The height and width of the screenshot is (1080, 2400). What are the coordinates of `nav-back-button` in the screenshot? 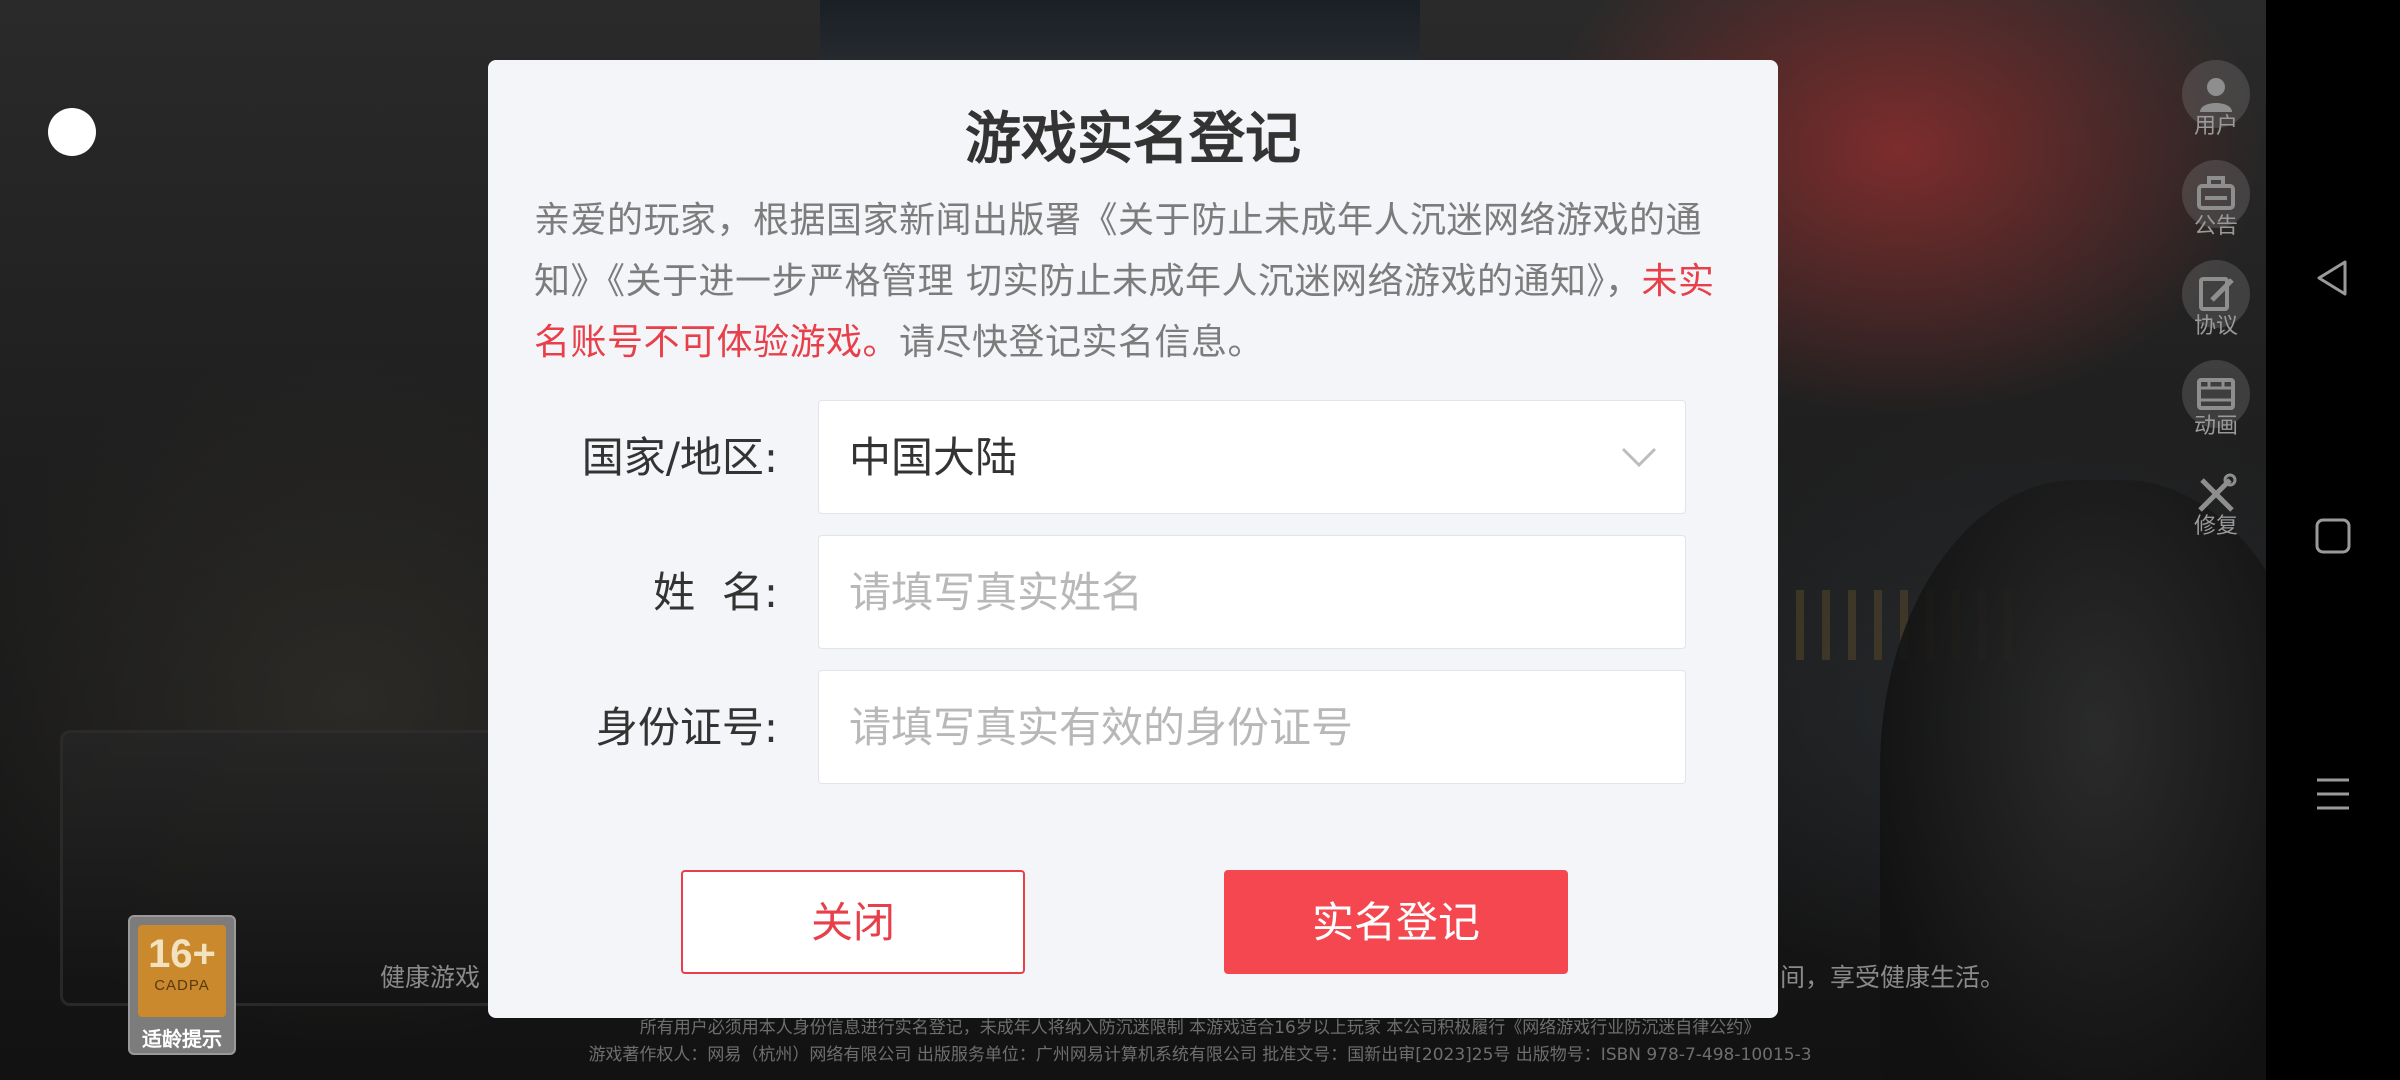 It's located at (2333, 278).